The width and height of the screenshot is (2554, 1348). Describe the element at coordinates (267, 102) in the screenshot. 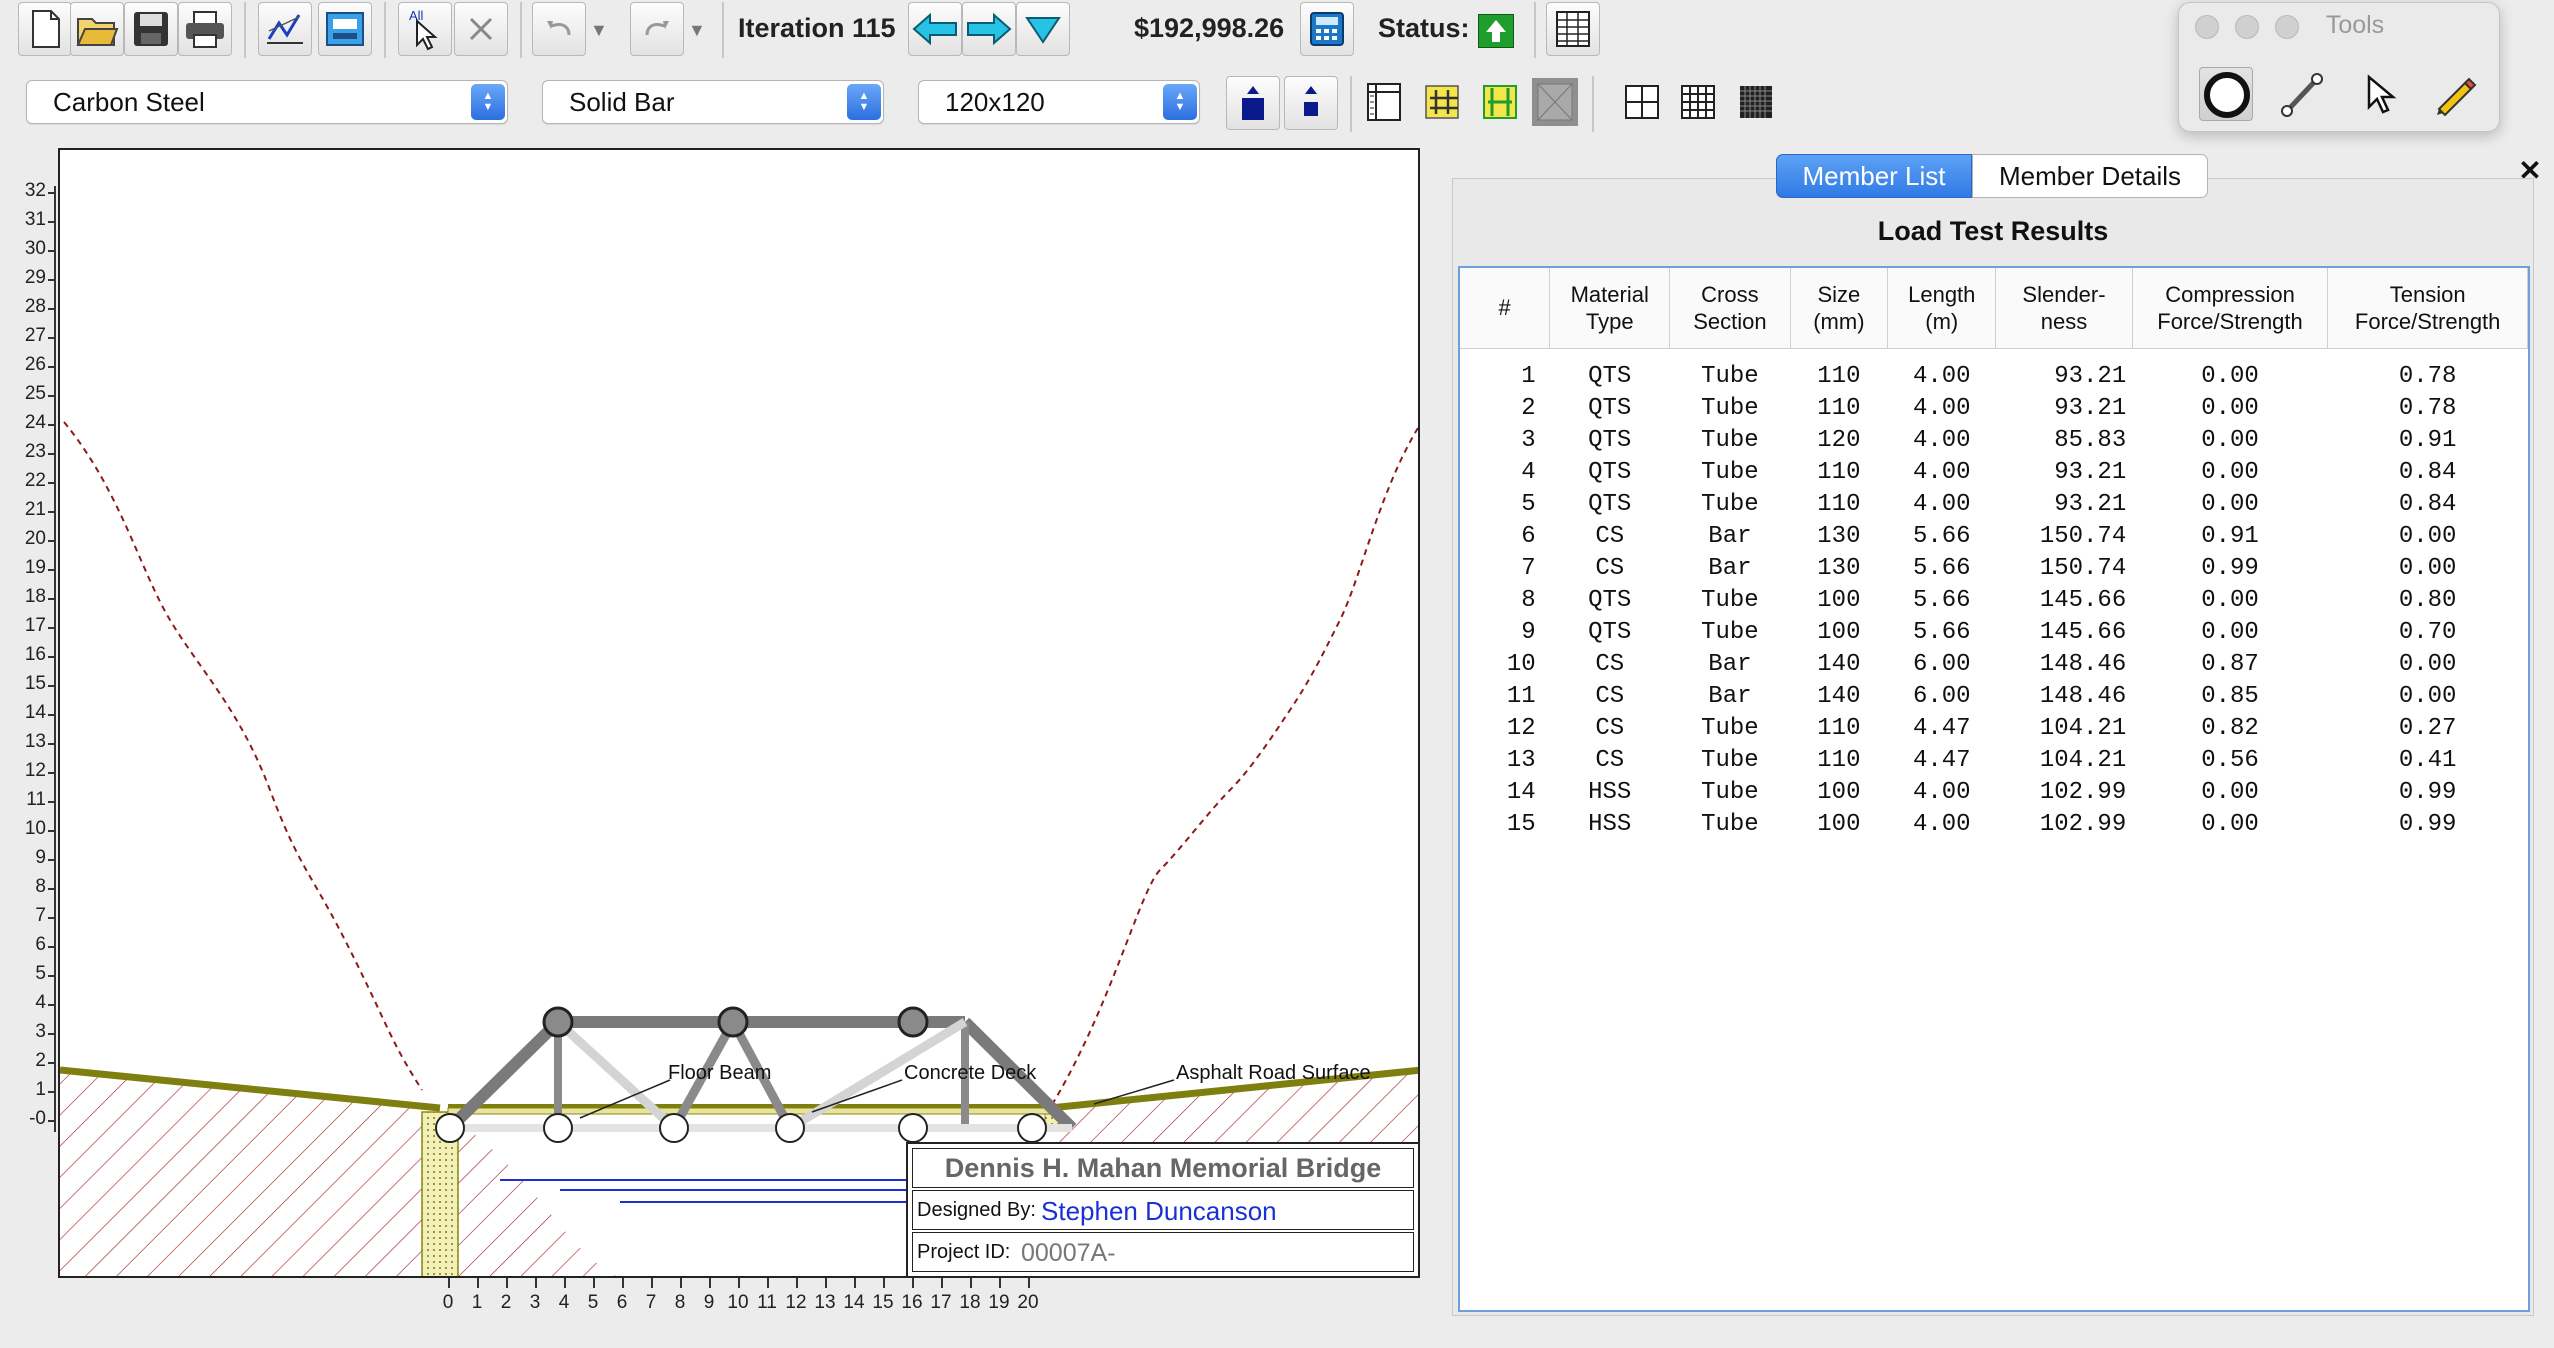

I see `material-select: Carbon Steel ▲ ▼` at that location.